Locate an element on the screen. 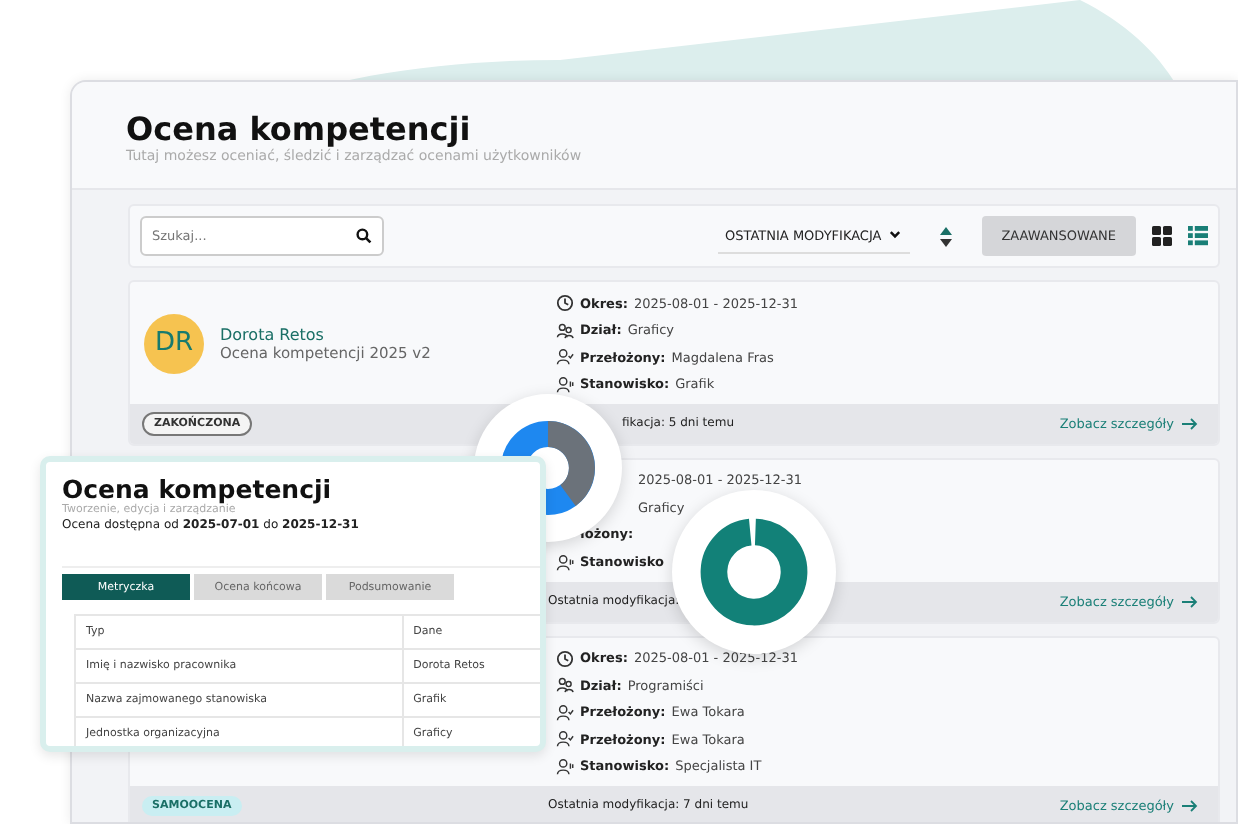 This screenshot has width=1238, height=824. search-icon is located at coordinates (364, 236).